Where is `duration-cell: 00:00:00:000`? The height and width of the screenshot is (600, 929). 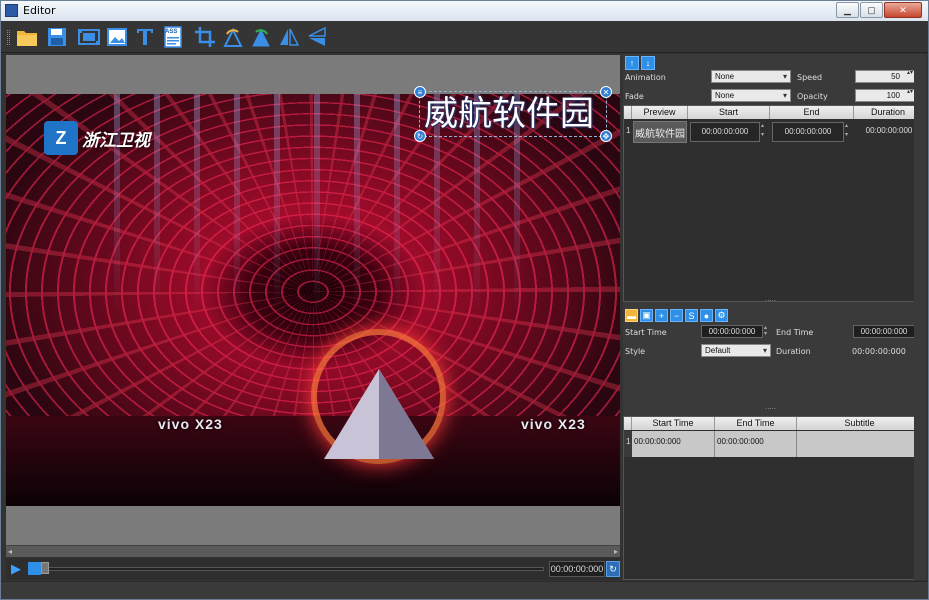 duration-cell: 00:00:00:000 is located at coordinates (889, 130).